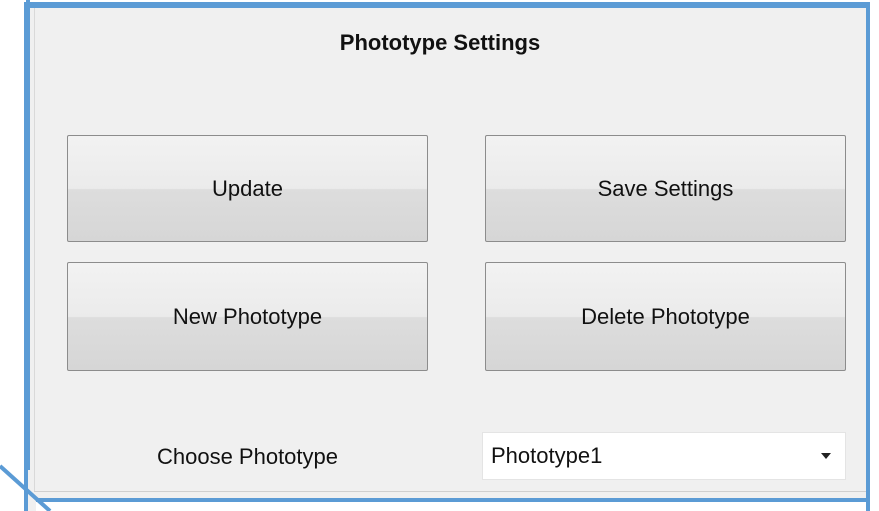  Describe the element at coordinates (665, 188) in the screenshot. I see `save-settings-button: Save Settings` at that location.